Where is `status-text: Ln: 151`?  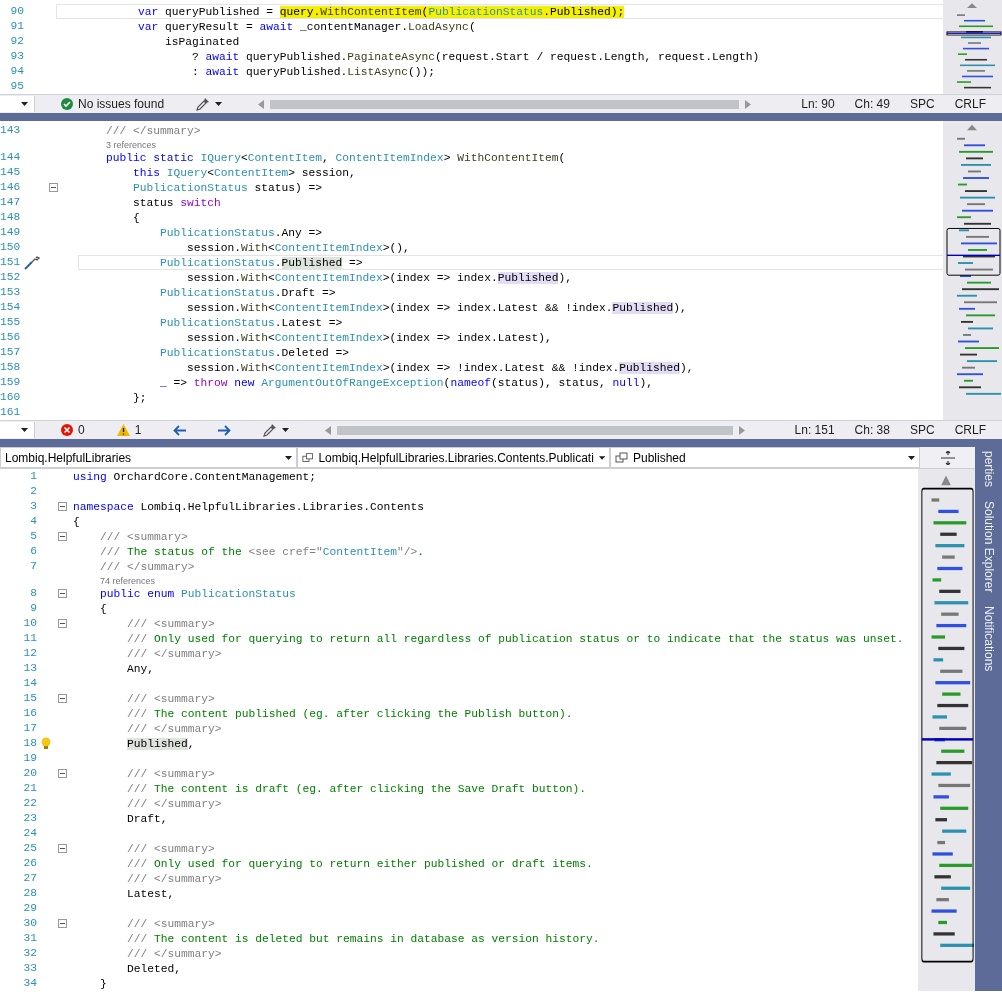
status-text: Ln: 151 is located at coordinates (814, 430).